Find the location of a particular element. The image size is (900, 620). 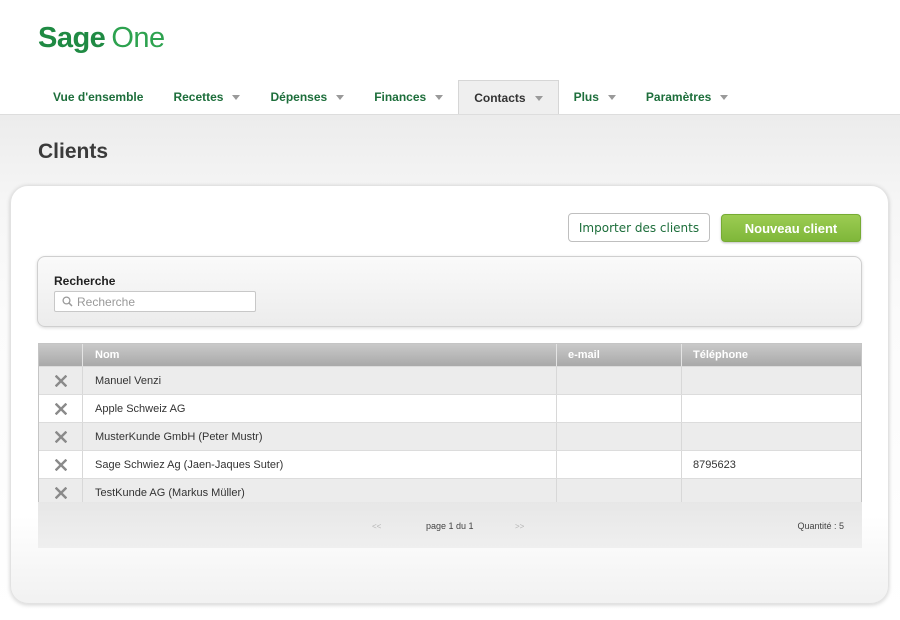

nav-recettes: Recettes is located at coordinates (206, 97).